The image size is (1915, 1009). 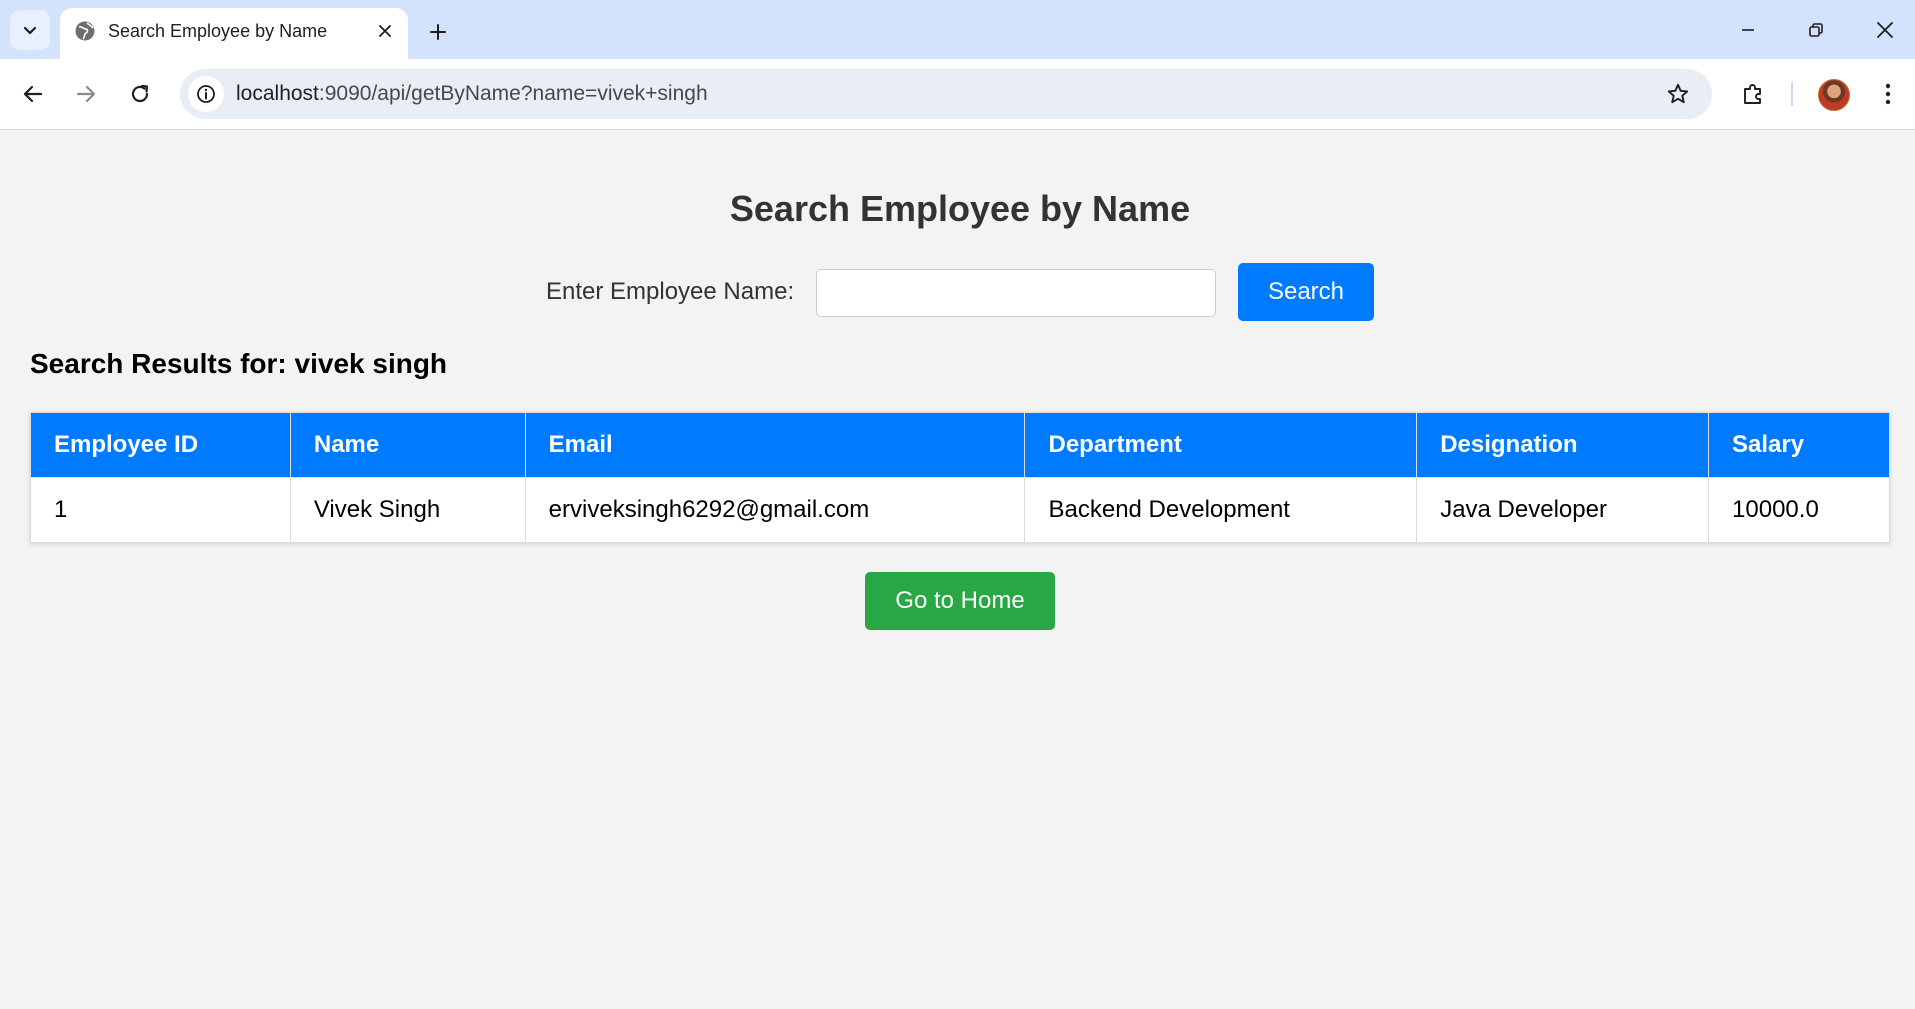 I want to click on arrow-left-icon, so click(x=33, y=94).